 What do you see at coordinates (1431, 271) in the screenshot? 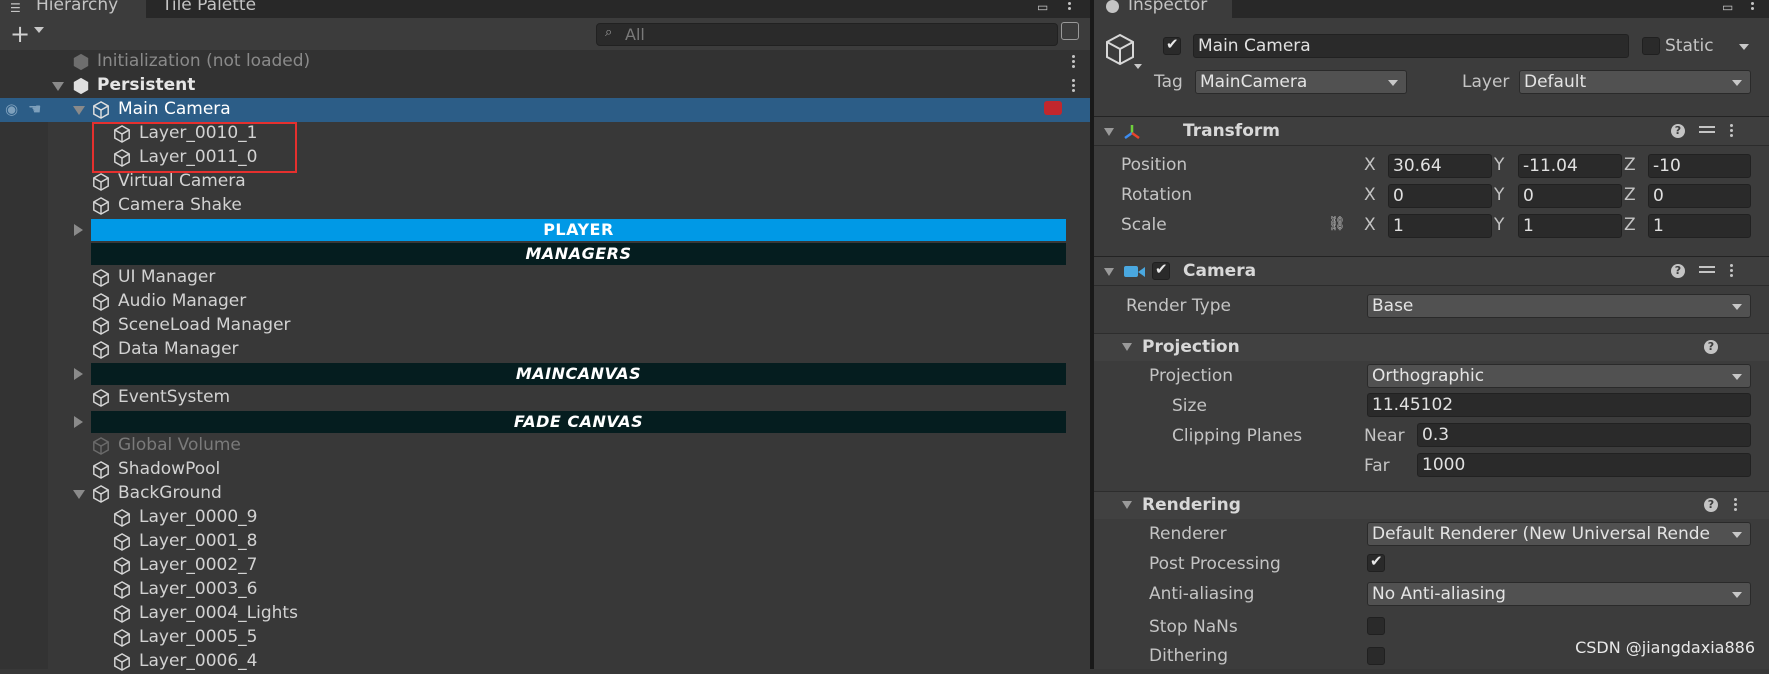
I see `camera-header: ✔ Camera ?` at bounding box center [1431, 271].